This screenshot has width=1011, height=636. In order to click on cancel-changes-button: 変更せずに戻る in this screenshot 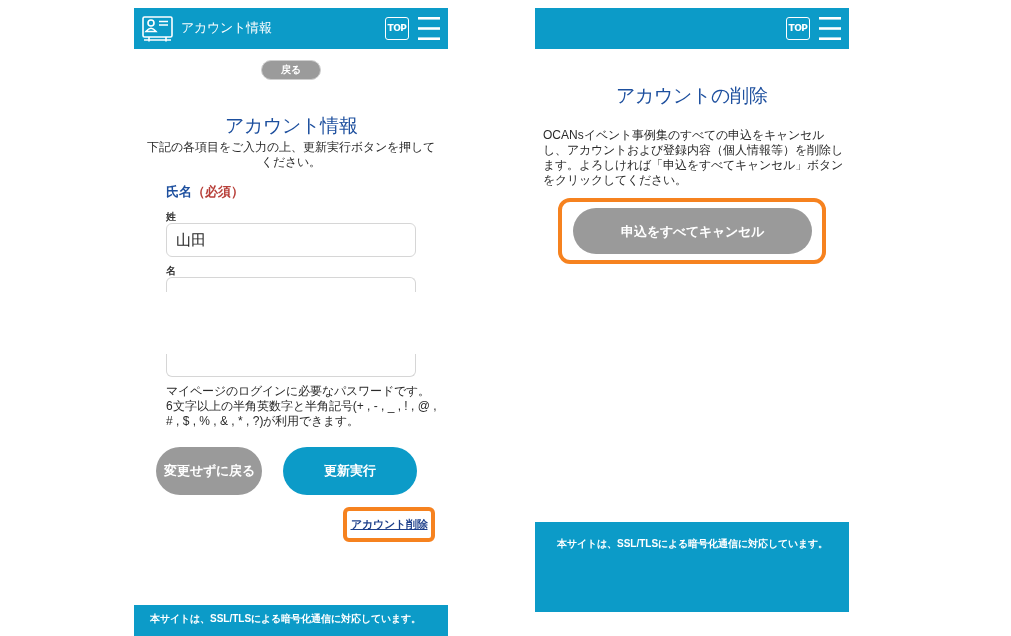, I will do `click(209, 471)`.